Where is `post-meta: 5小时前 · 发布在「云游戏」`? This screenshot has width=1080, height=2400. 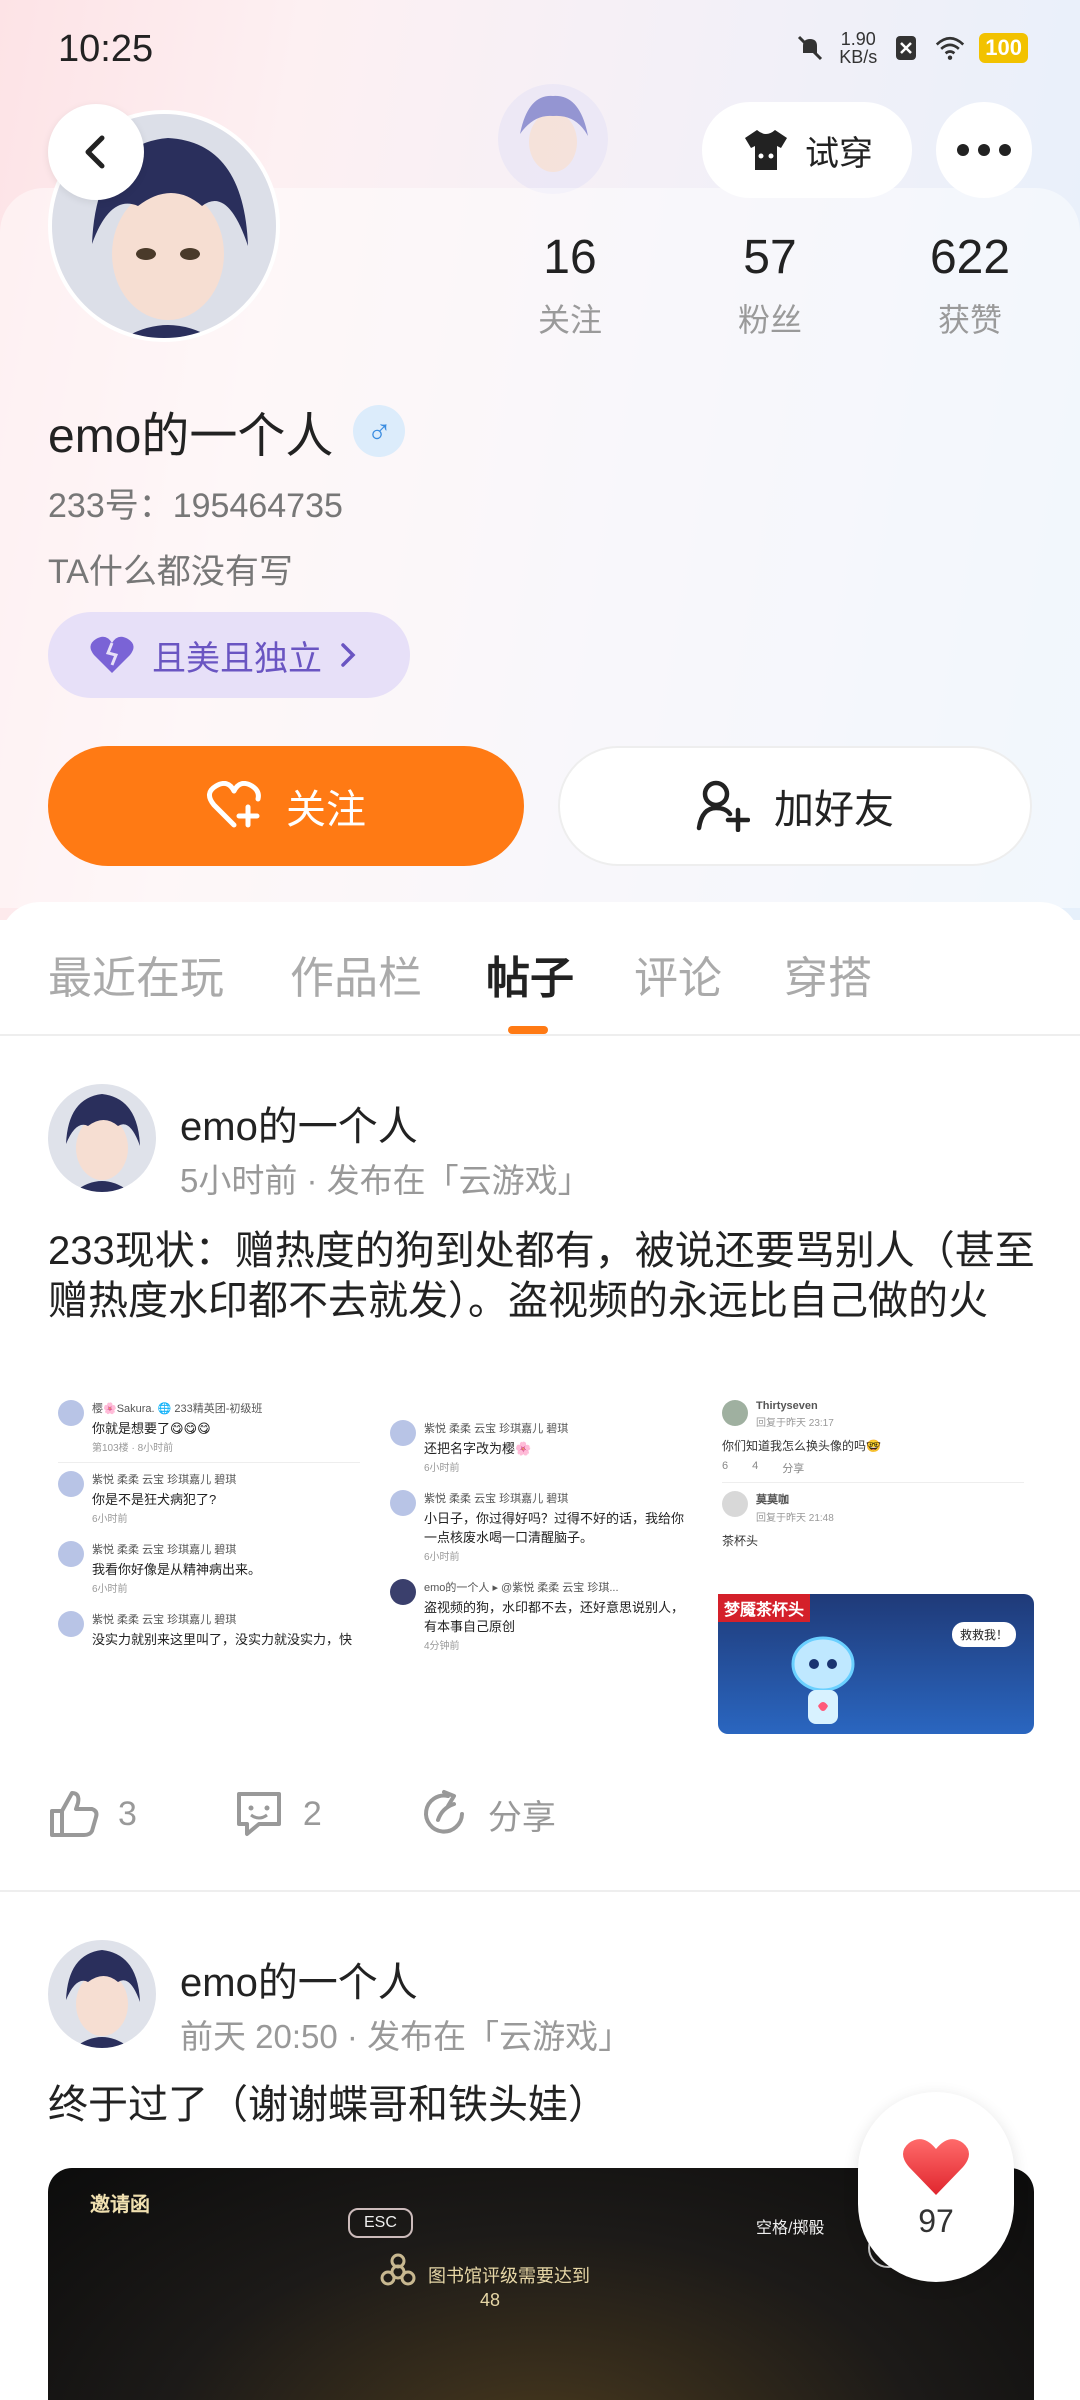
post-meta: 5小时前 · 发布在「云游戏」 is located at coordinates (385, 1180).